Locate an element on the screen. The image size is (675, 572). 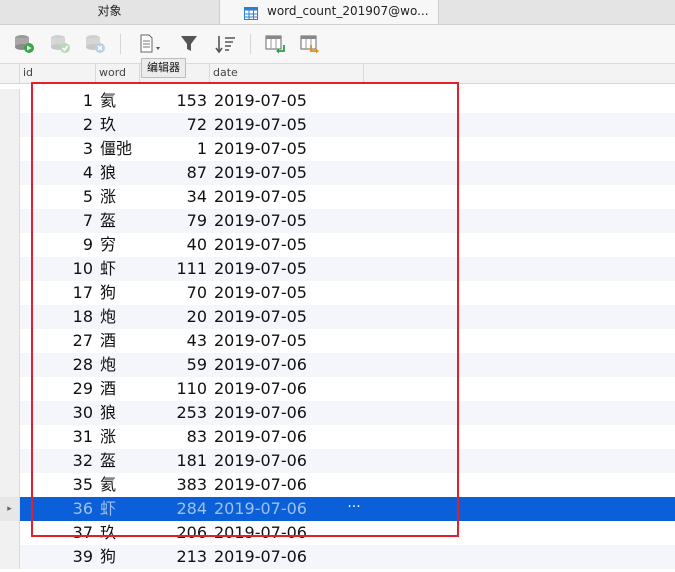
cell-id: 30 is located at coordinates (56, 413).